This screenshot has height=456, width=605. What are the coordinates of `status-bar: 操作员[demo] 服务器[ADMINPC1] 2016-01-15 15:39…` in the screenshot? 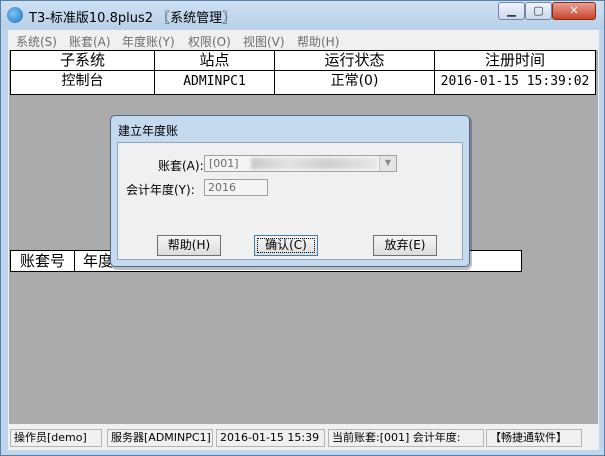 It's located at (303, 438).